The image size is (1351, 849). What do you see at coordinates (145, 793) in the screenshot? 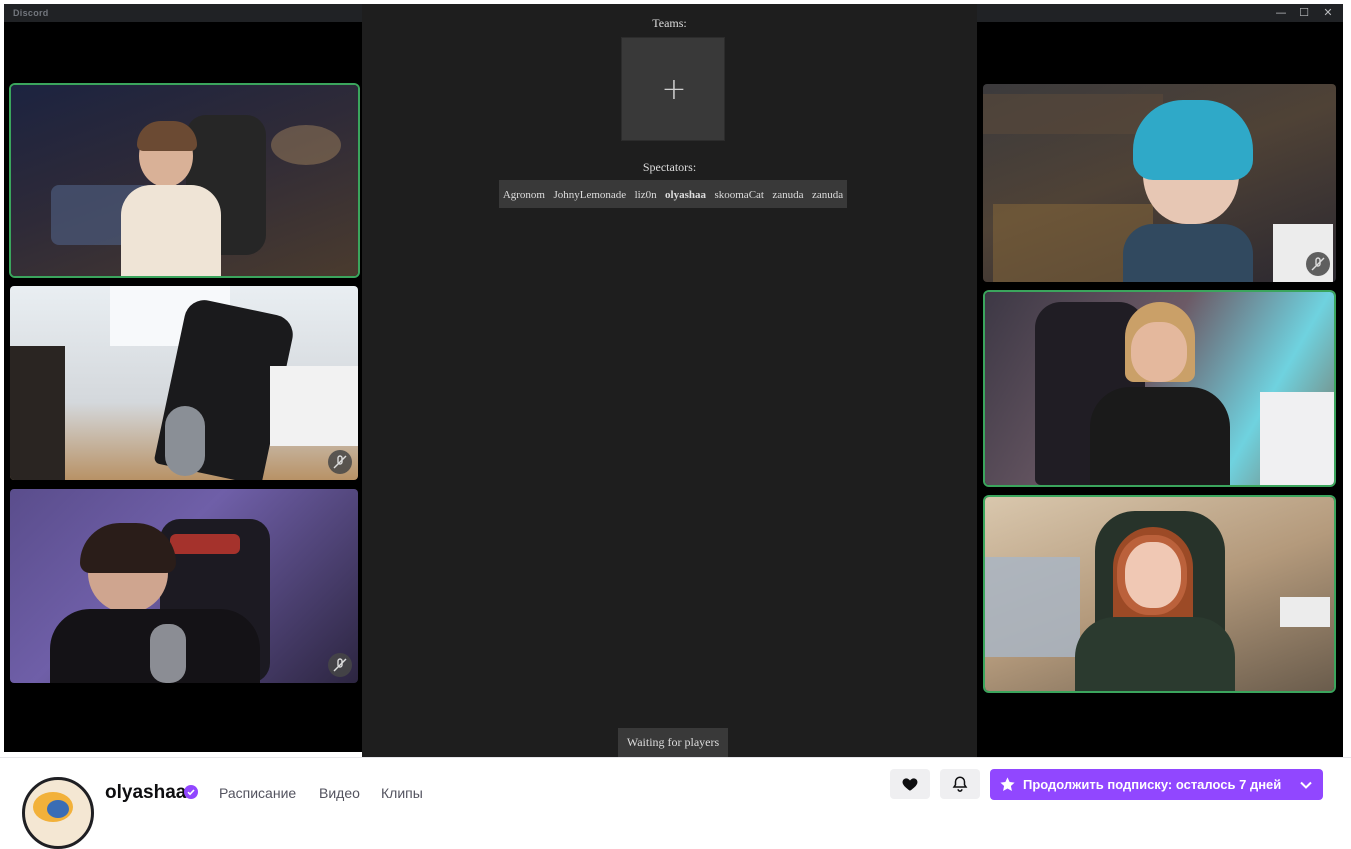
I see `channel-name: olyashaa` at bounding box center [145, 793].